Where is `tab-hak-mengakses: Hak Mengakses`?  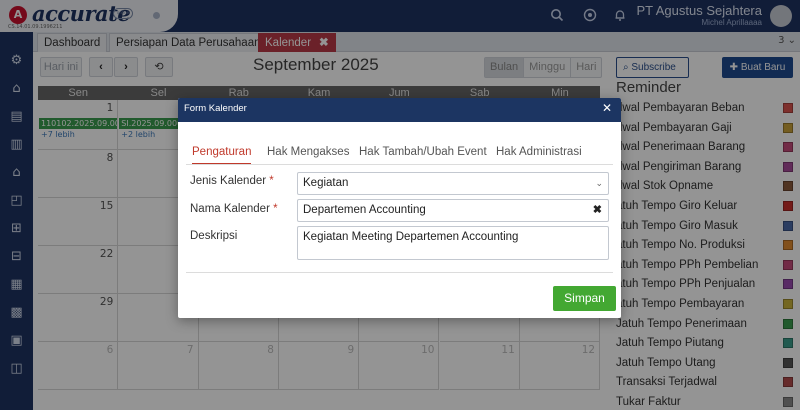 tab-hak-mengakses: Hak Mengakses is located at coordinates (308, 154).